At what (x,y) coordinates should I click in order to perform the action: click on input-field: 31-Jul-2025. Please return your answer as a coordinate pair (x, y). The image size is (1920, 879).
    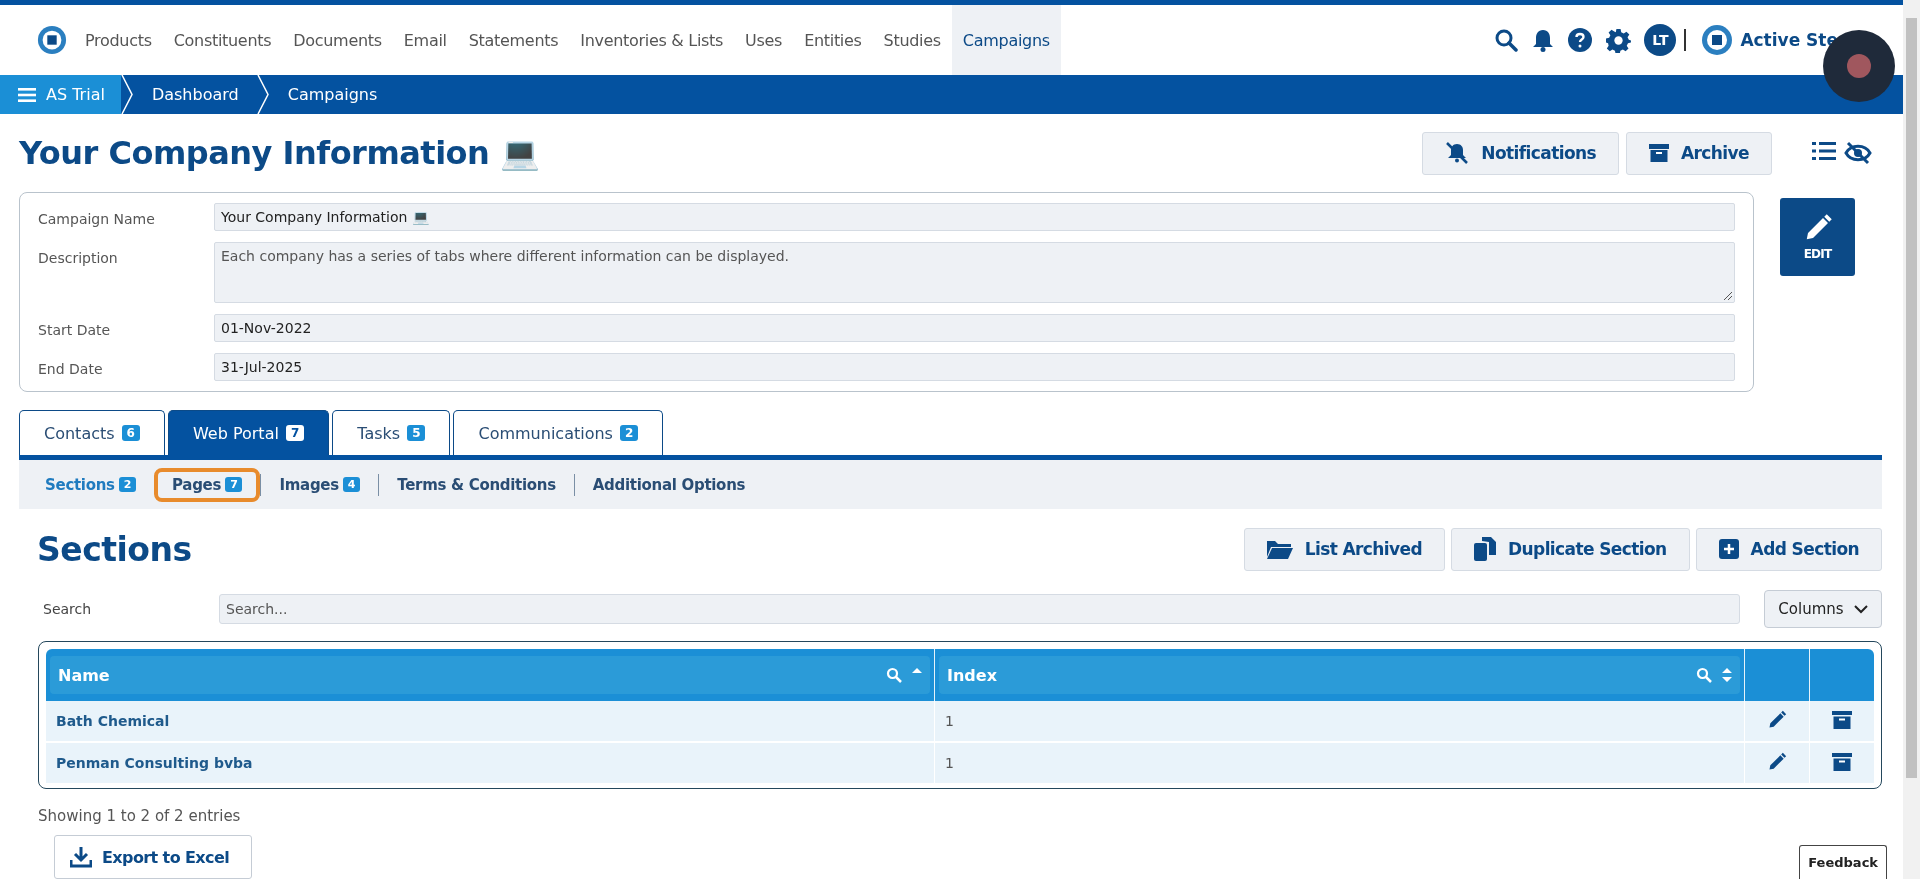
    Looking at the image, I should click on (974, 367).